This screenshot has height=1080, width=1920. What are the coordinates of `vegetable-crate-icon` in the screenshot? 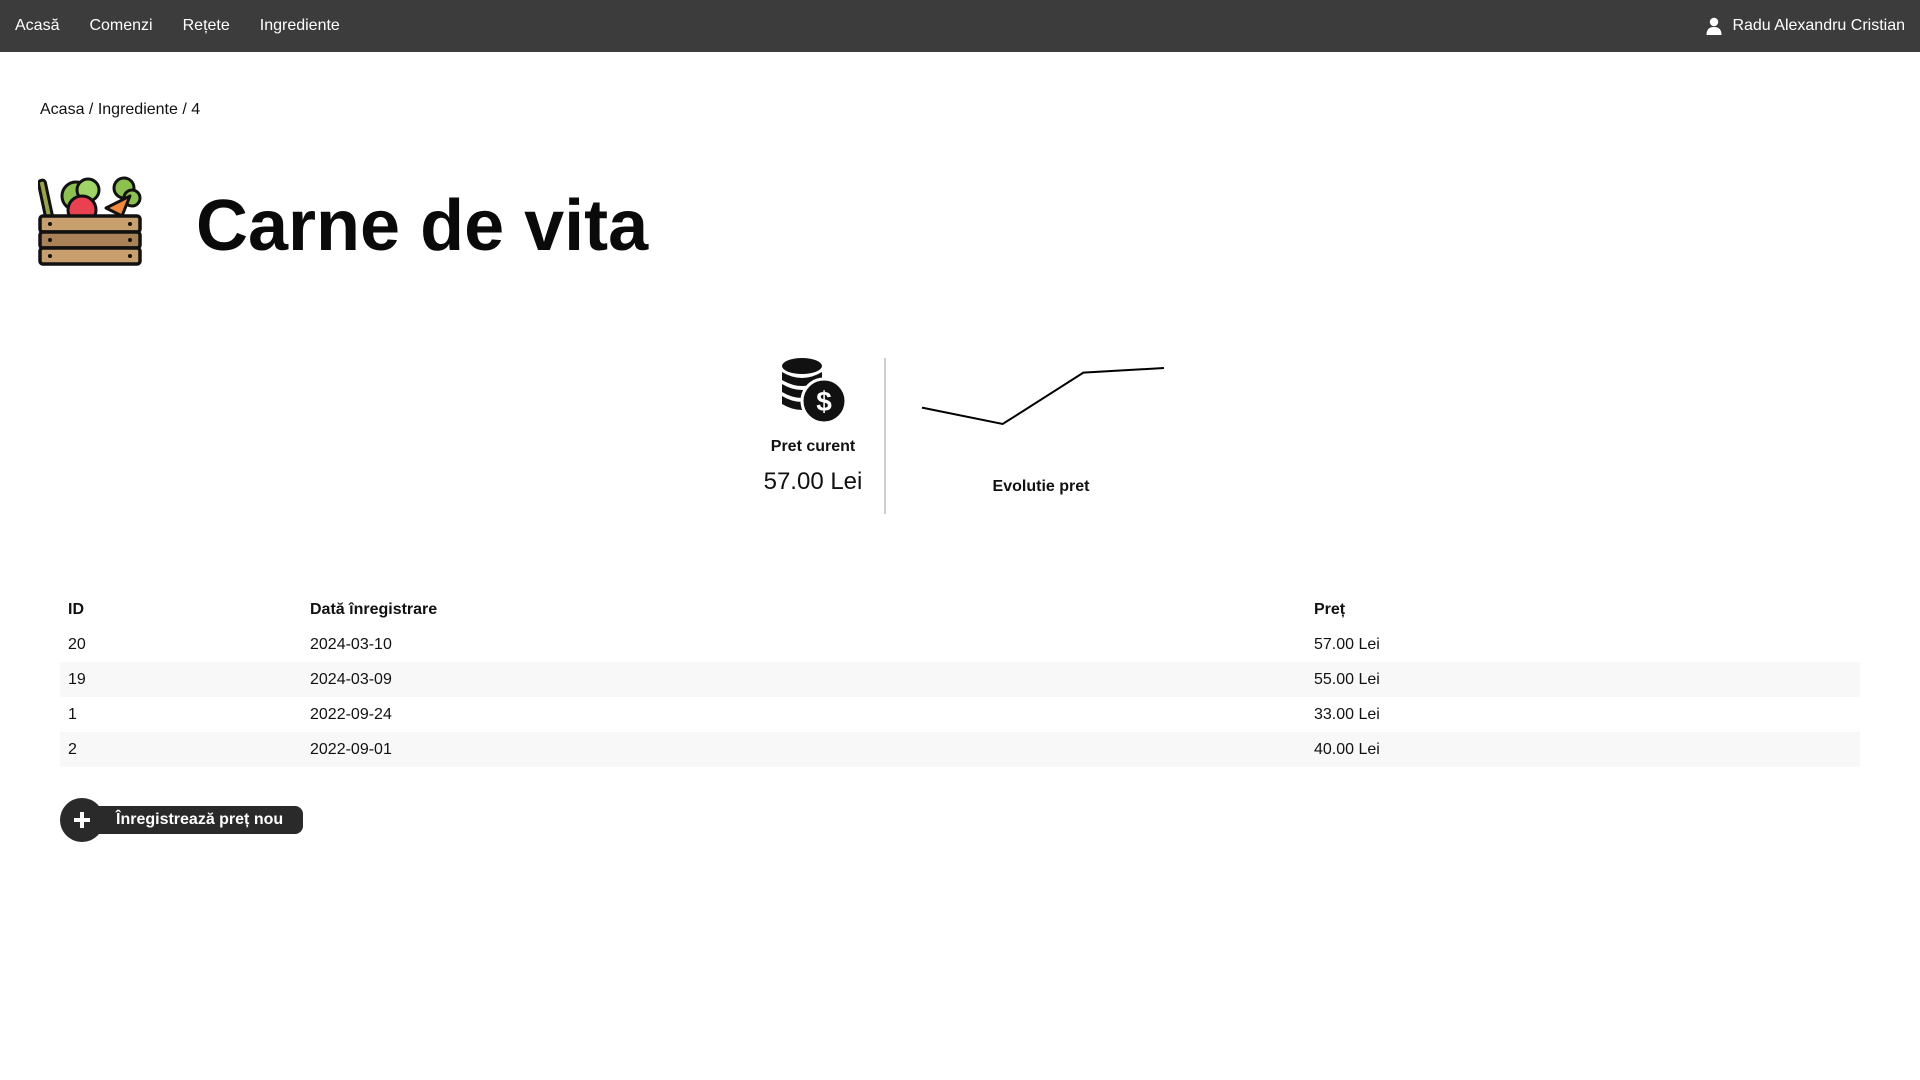 It's located at (90, 221).